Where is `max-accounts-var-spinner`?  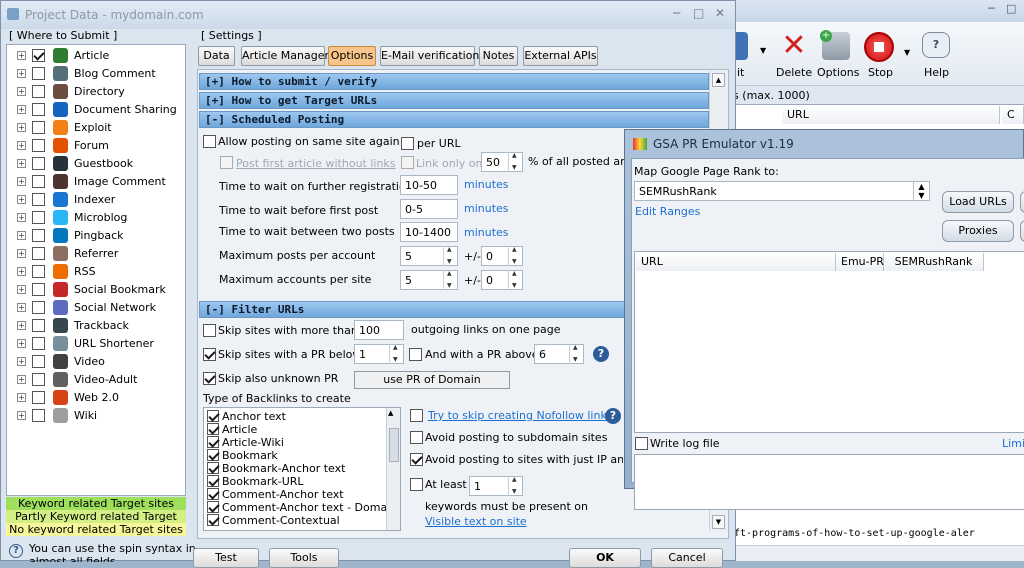
max-accounts-var-spinner is located at coordinates (515, 280).